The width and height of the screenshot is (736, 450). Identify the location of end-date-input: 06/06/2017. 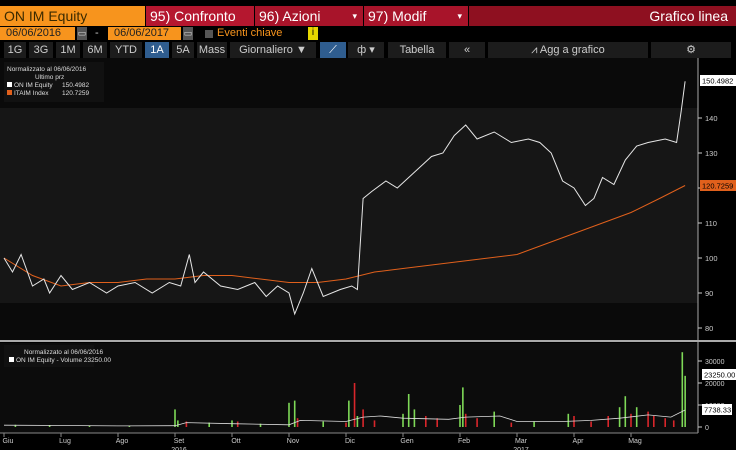
(144, 33).